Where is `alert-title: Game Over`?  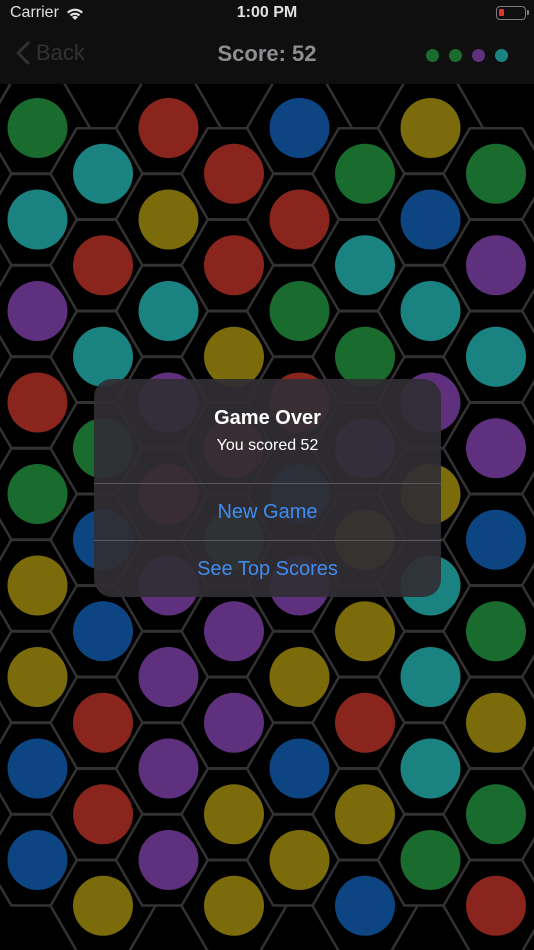 alert-title: Game Over is located at coordinates (267, 418).